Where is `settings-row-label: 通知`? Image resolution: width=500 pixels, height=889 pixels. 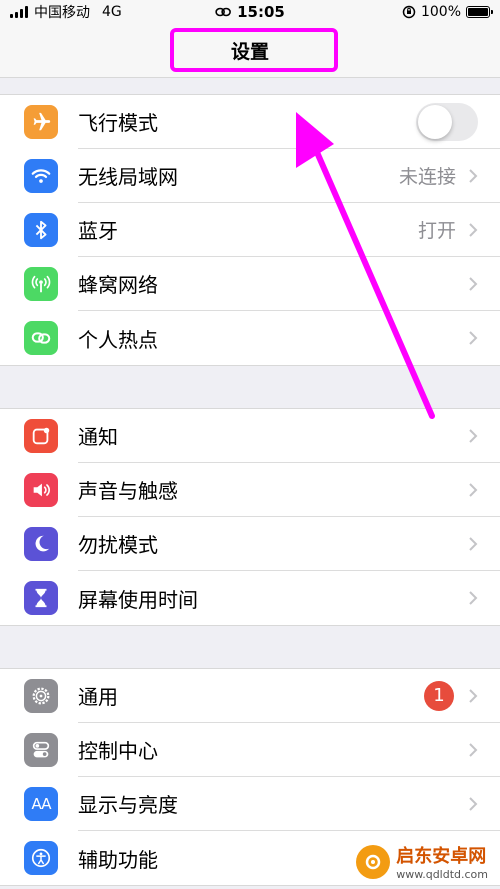 settings-row-label: 通知 is located at coordinates (98, 437).